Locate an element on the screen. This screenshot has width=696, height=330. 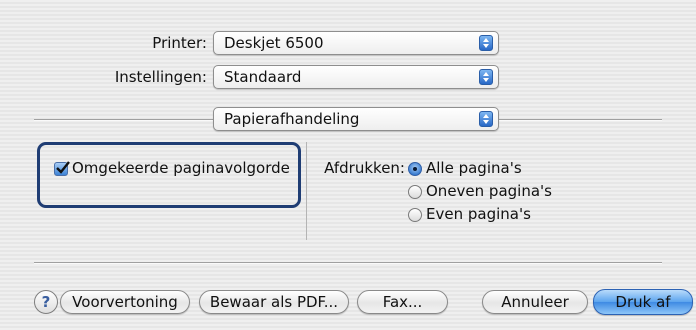
checkbox-checked-icon is located at coordinates (62, 168).